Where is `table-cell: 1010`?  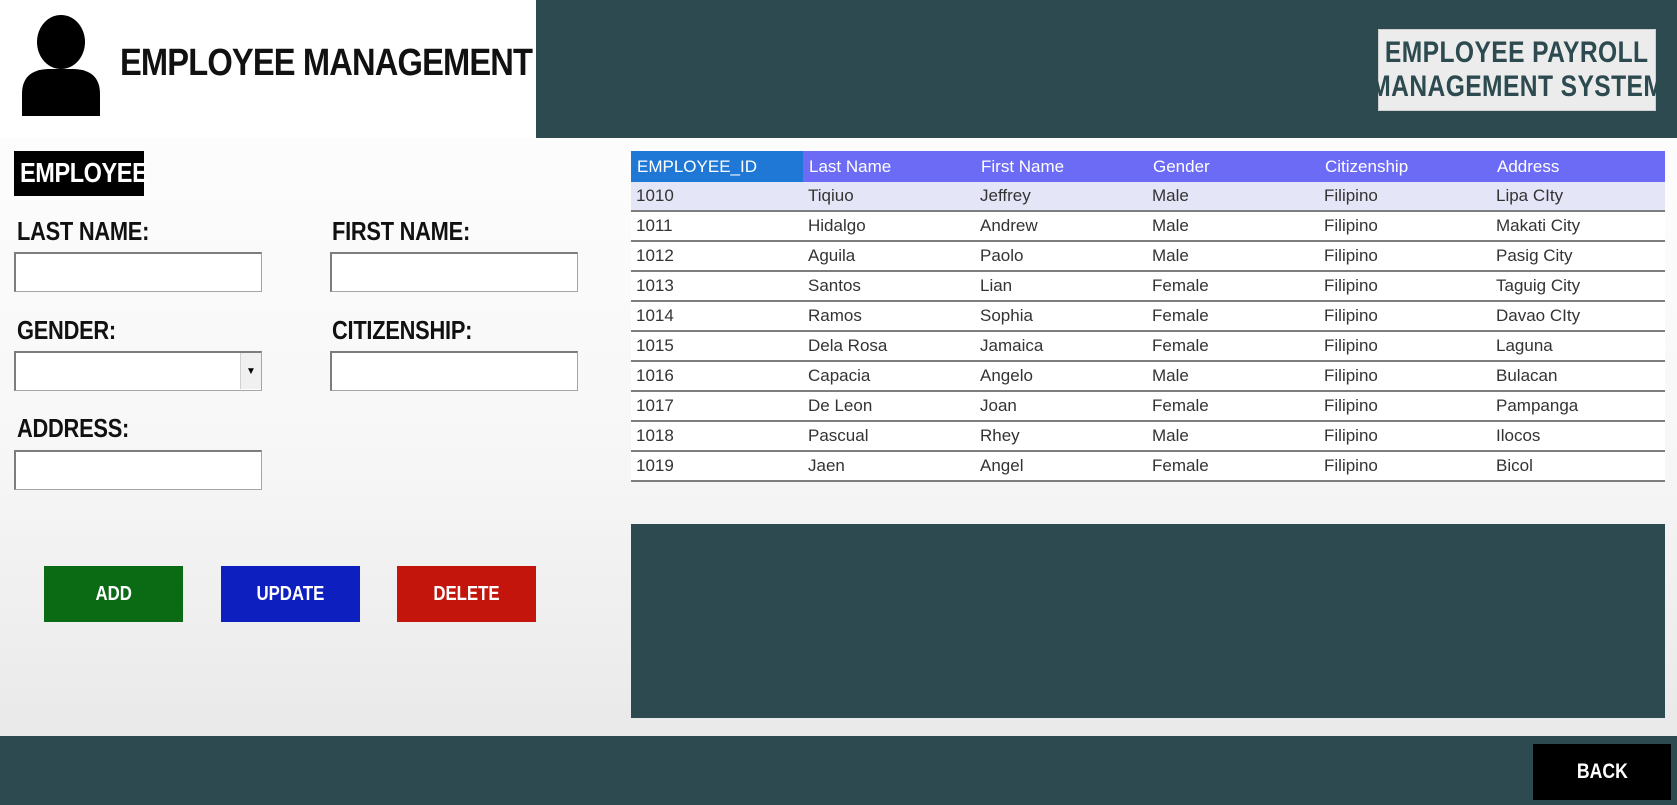 table-cell: 1010 is located at coordinates (717, 196).